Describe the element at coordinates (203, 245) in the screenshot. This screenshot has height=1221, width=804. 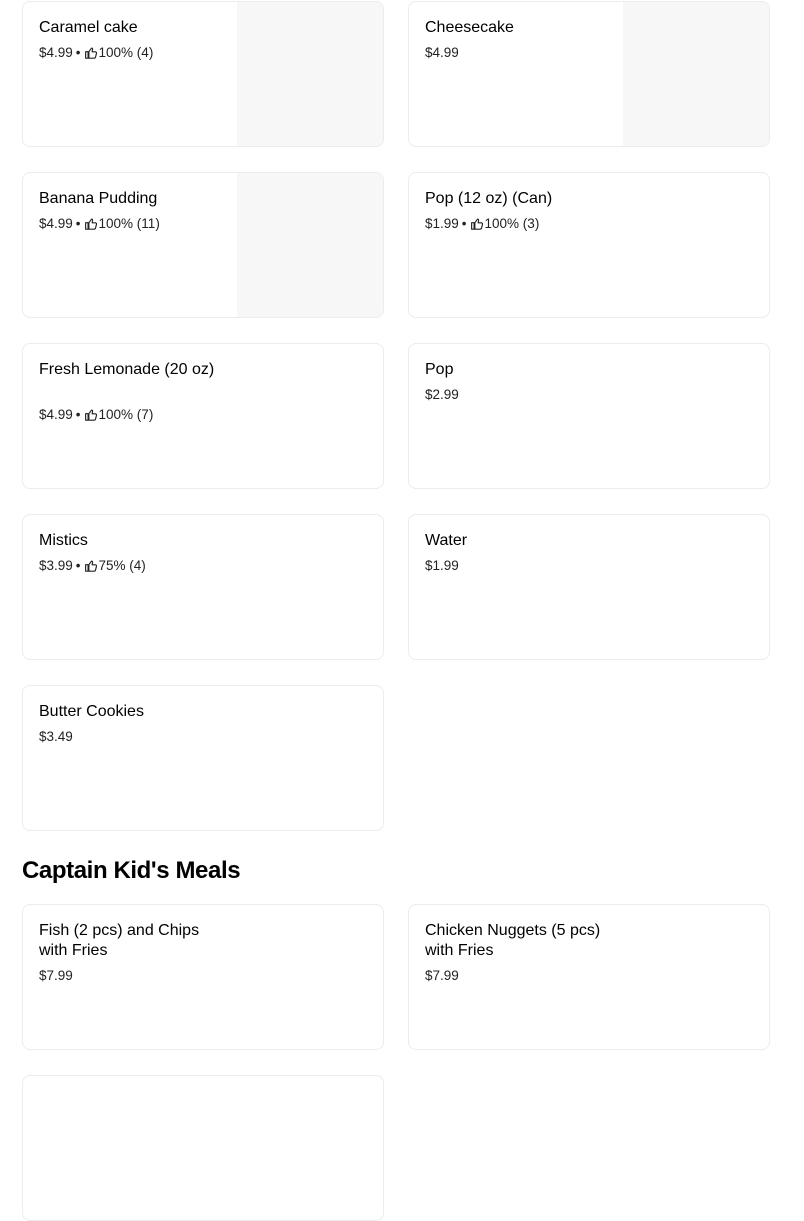
I see `menu-item-card: Banana Pudding $4.99 • 100% (11)` at that location.